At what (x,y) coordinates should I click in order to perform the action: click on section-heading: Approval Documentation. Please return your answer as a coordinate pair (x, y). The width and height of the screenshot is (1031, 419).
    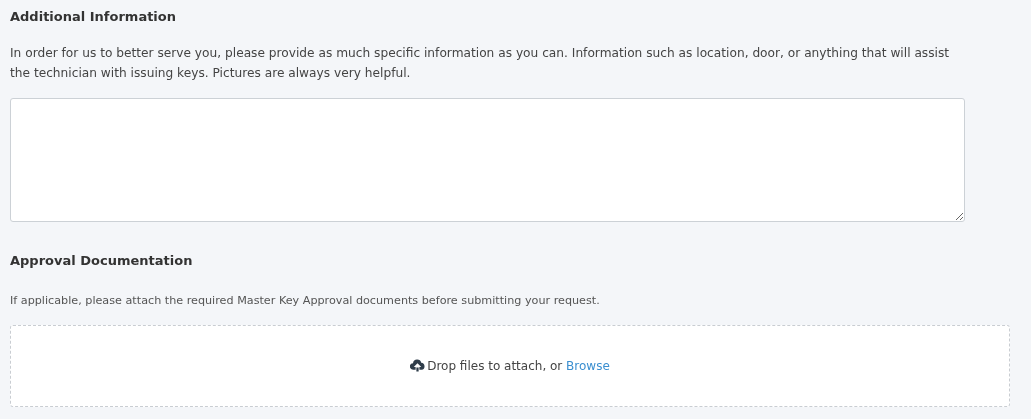
    Looking at the image, I should click on (102, 261).